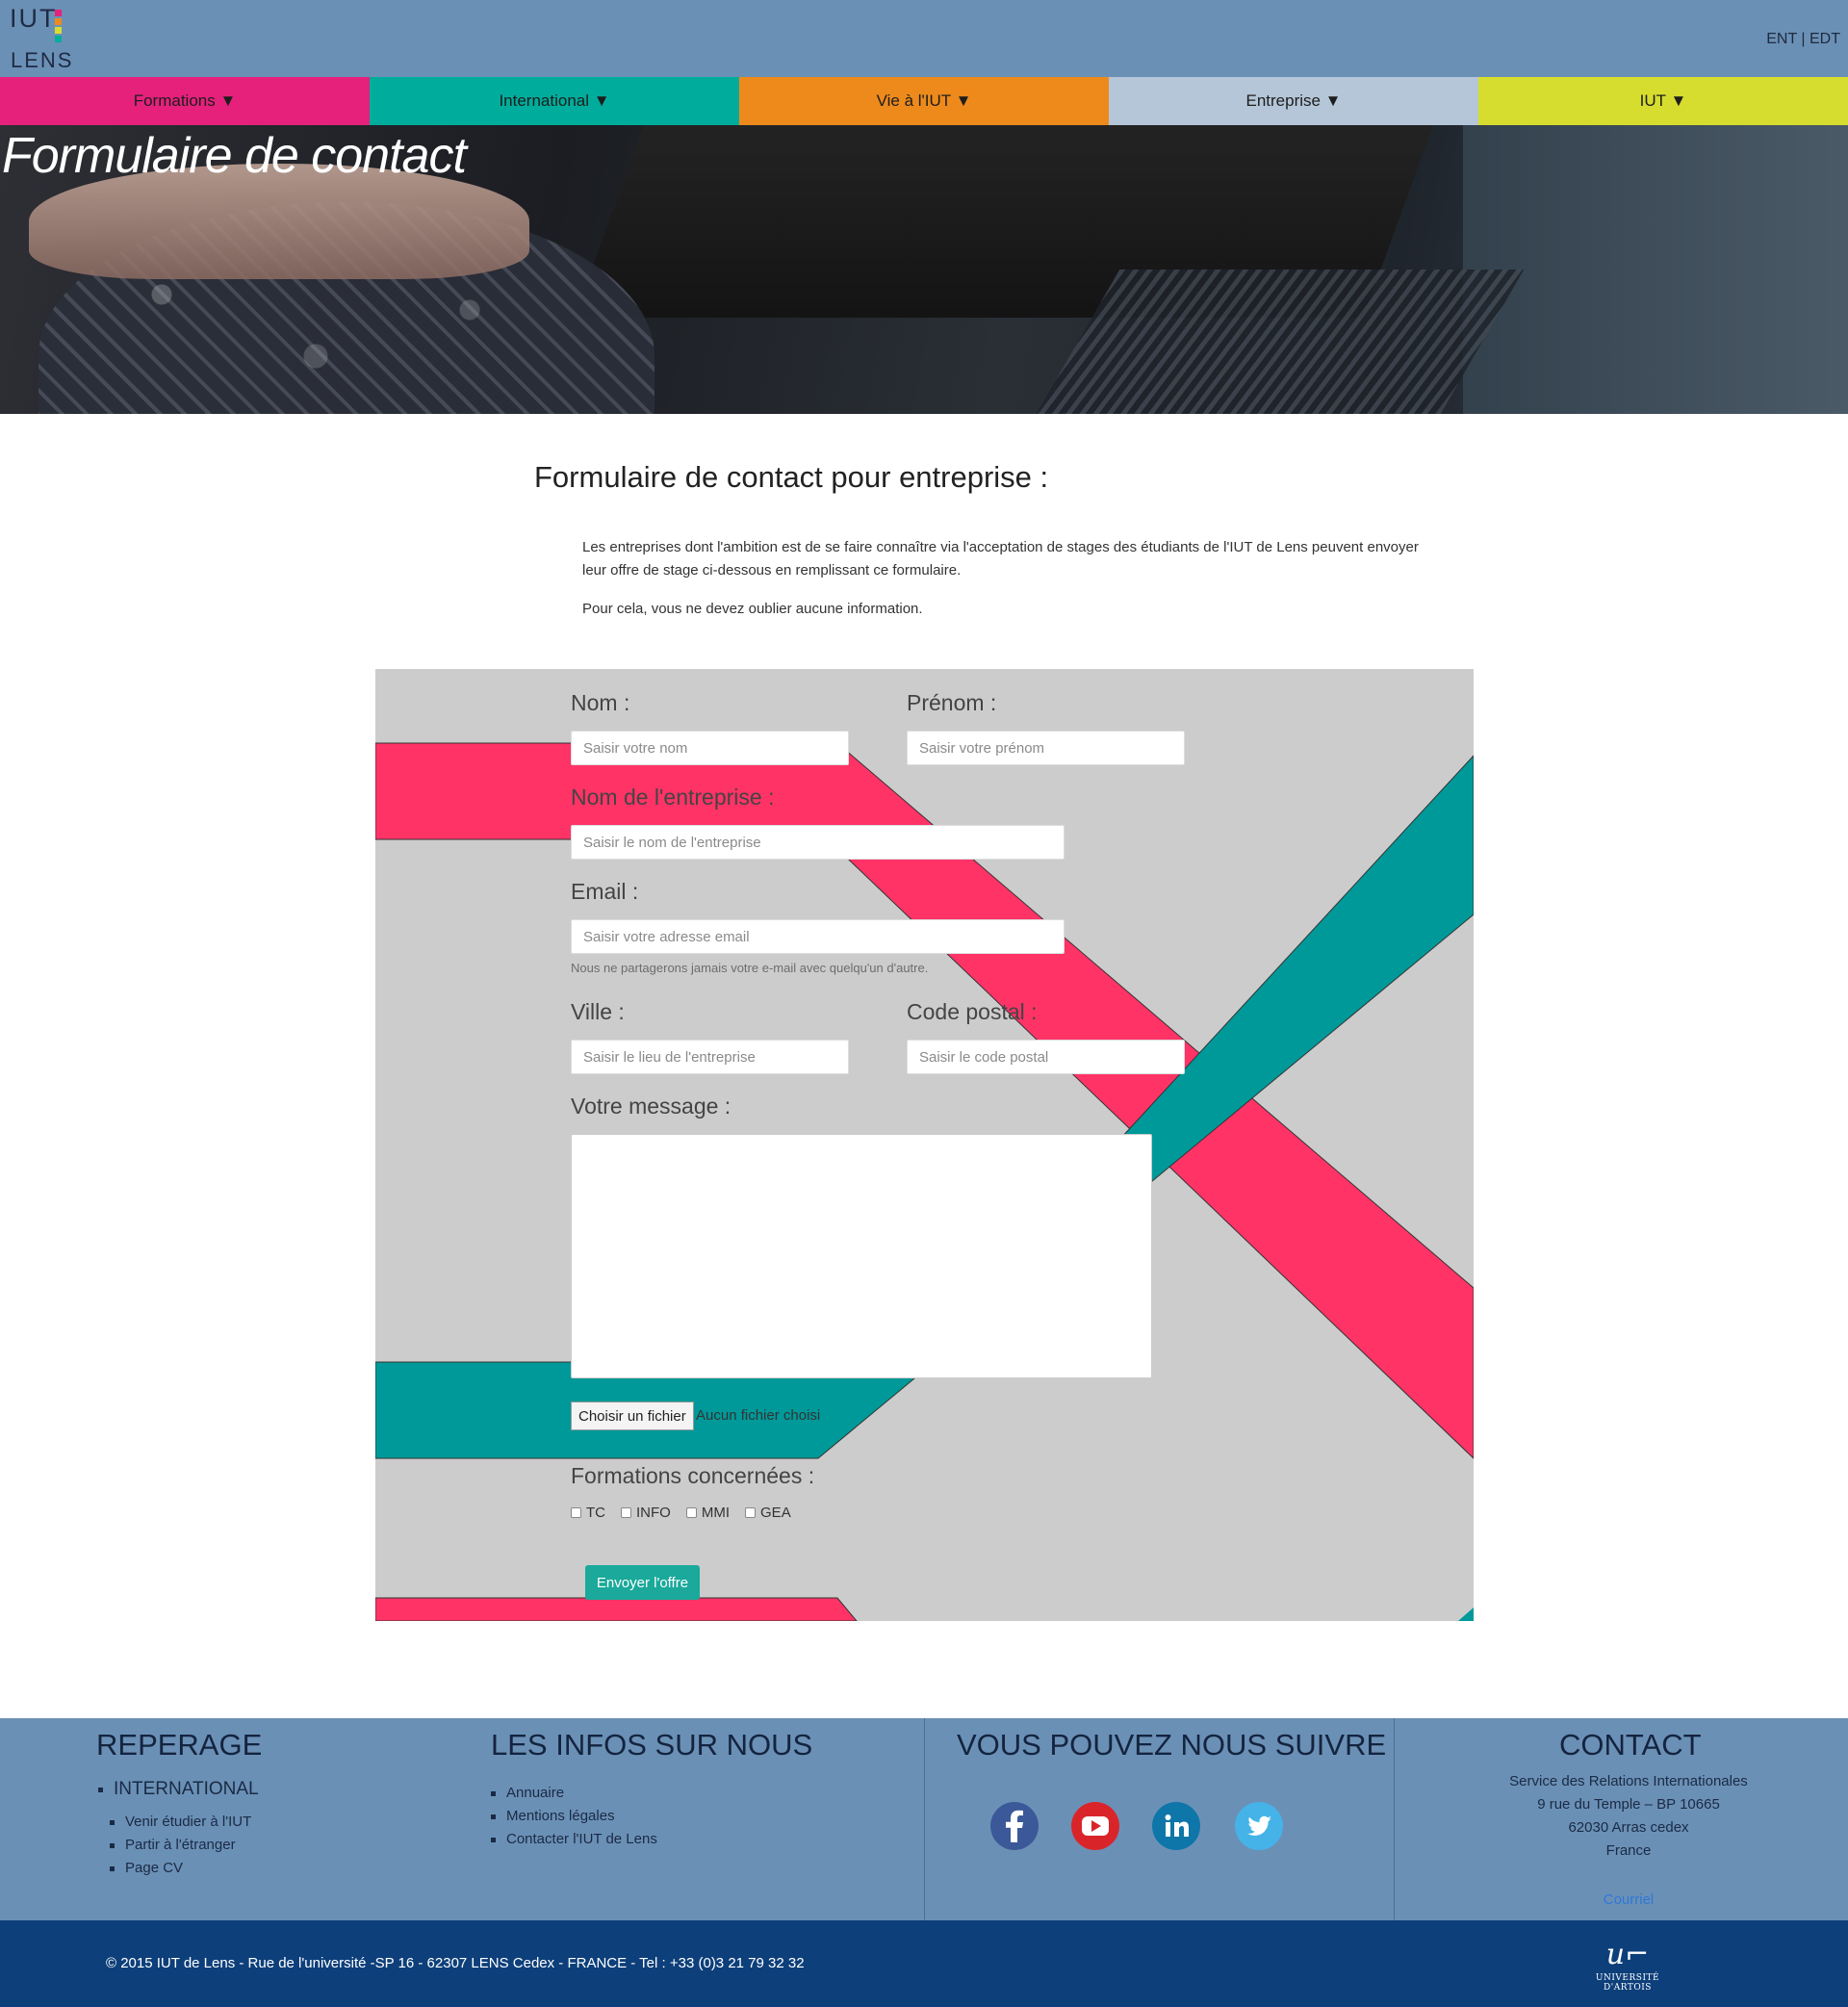 This screenshot has height=2007, width=1848. Describe the element at coordinates (1628, 1804) in the screenshot. I see `contact-line-street: 9 rue du Temple – BP 10665` at that location.